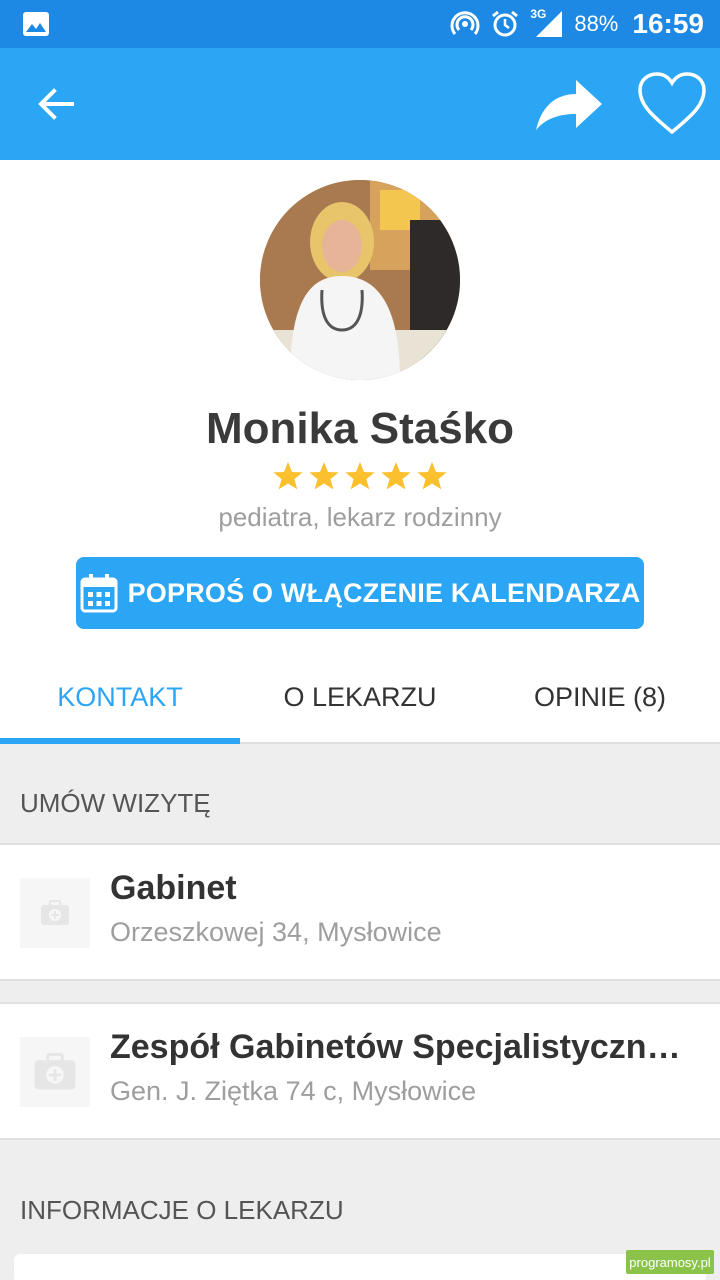 The height and width of the screenshot is (1280, 720). What do you see at coordinates (360, 517) in the screenshot?
I see `doctor-specialty: pediatra, lekarz rodzinny` at bounding box center [360, 517].